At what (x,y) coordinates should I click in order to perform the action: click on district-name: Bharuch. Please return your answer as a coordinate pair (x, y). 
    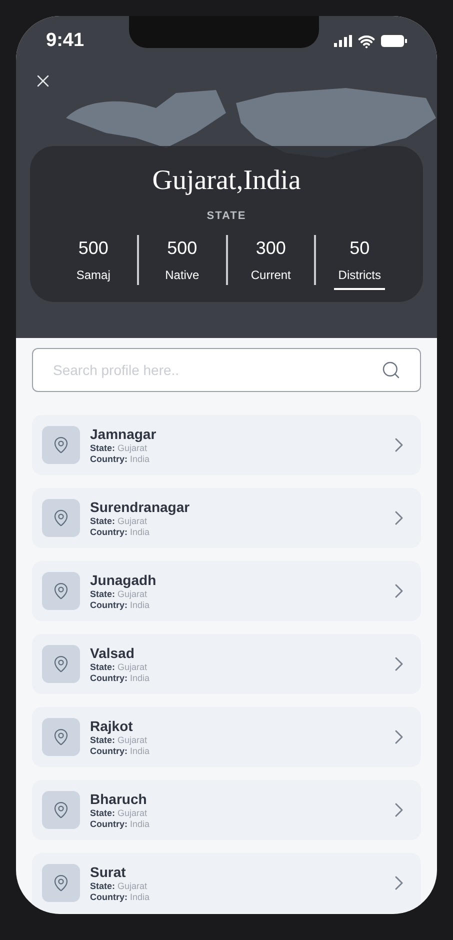
    Looking at the image, I should click on (119, 799).